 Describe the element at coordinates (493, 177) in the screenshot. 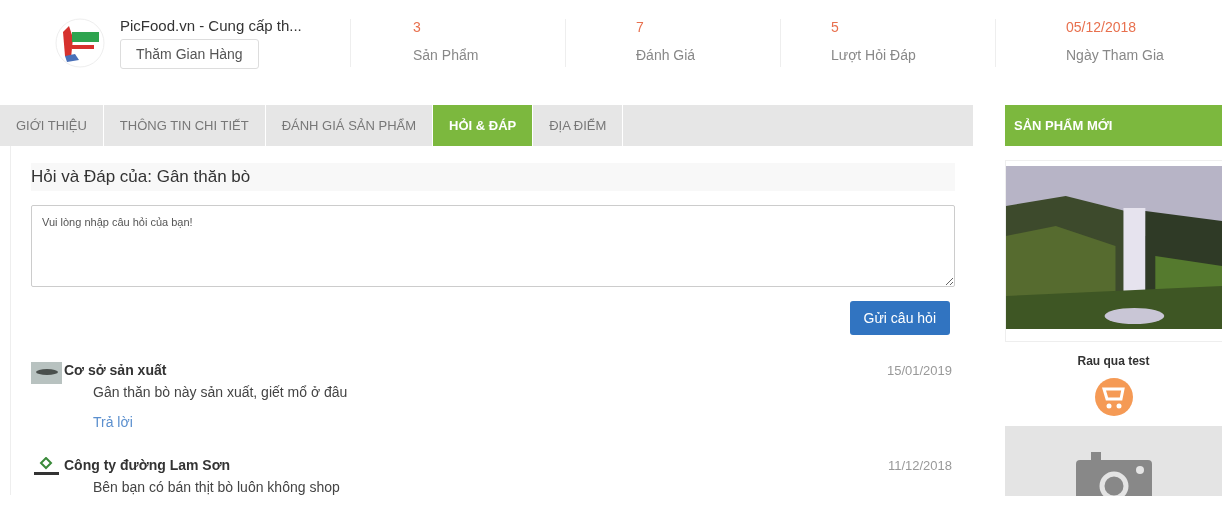

I see `qa-heading: Hỏi và Đáp của: Gân thăn bò` at that location.